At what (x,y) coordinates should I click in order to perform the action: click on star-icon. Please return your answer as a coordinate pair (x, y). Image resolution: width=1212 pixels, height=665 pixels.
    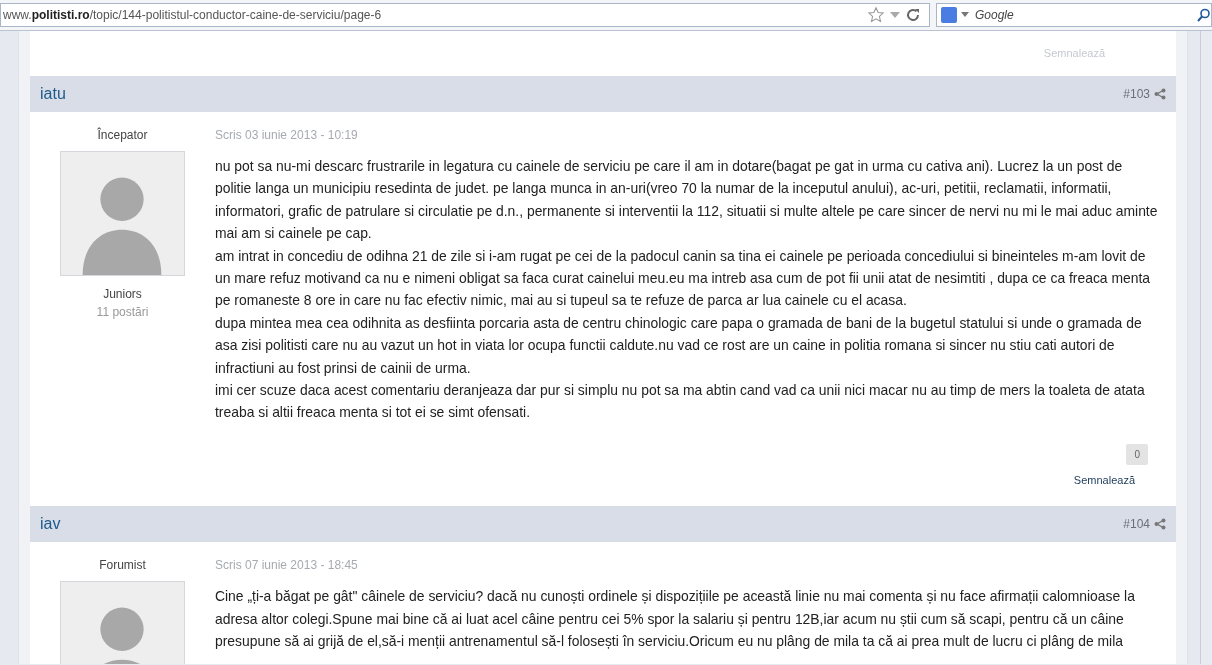
    Looking at the image, I should click on (876, 15).